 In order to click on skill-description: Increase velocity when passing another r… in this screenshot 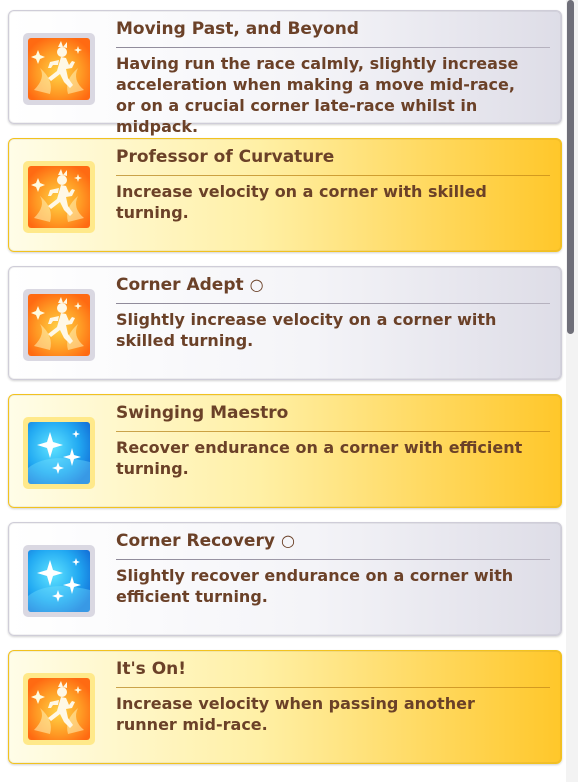, I will do `click(295, 714)`.